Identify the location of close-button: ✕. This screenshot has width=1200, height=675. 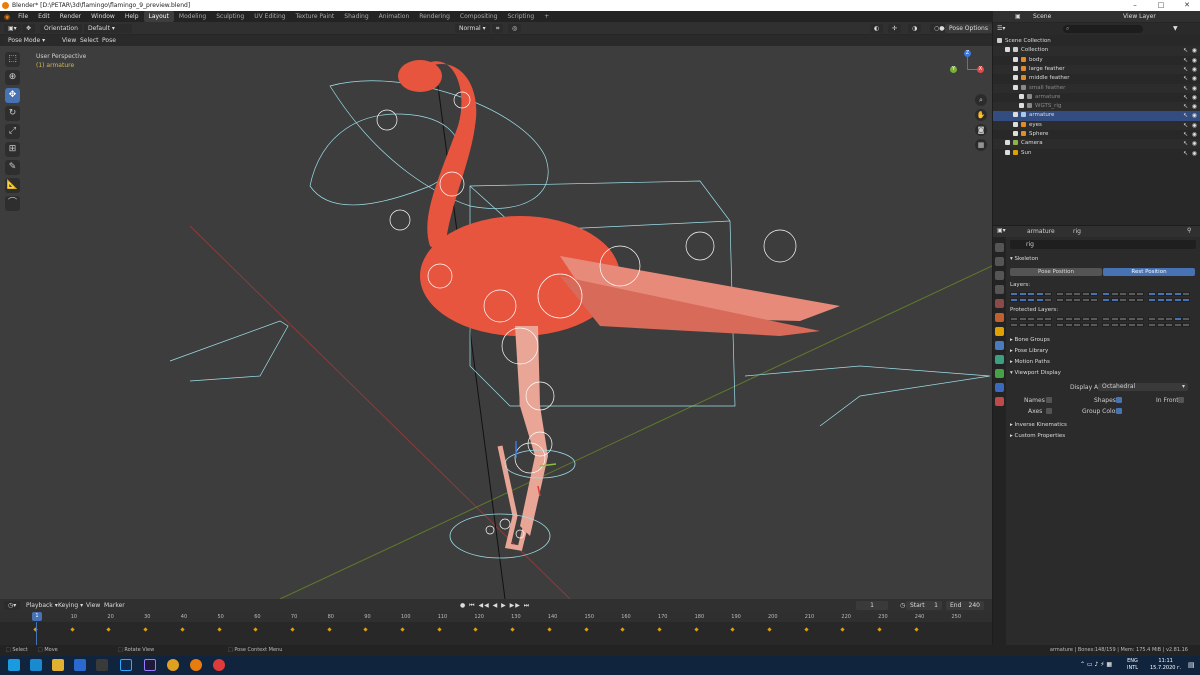
(1187, 5).